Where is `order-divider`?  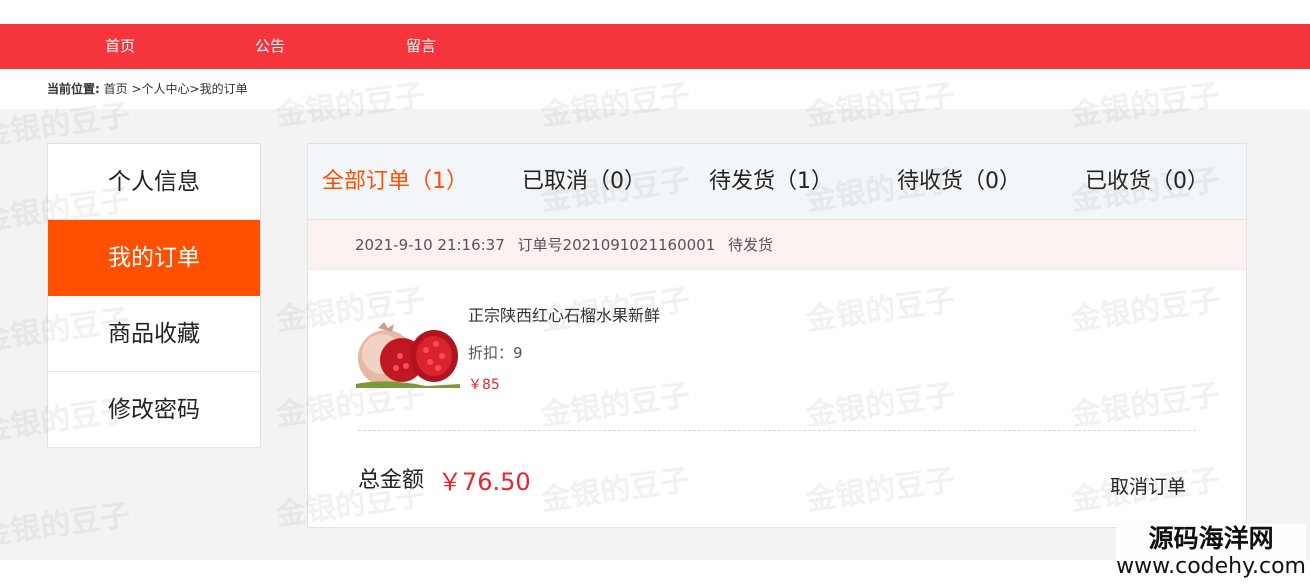 order-divider is located at coordinates (777, 430).